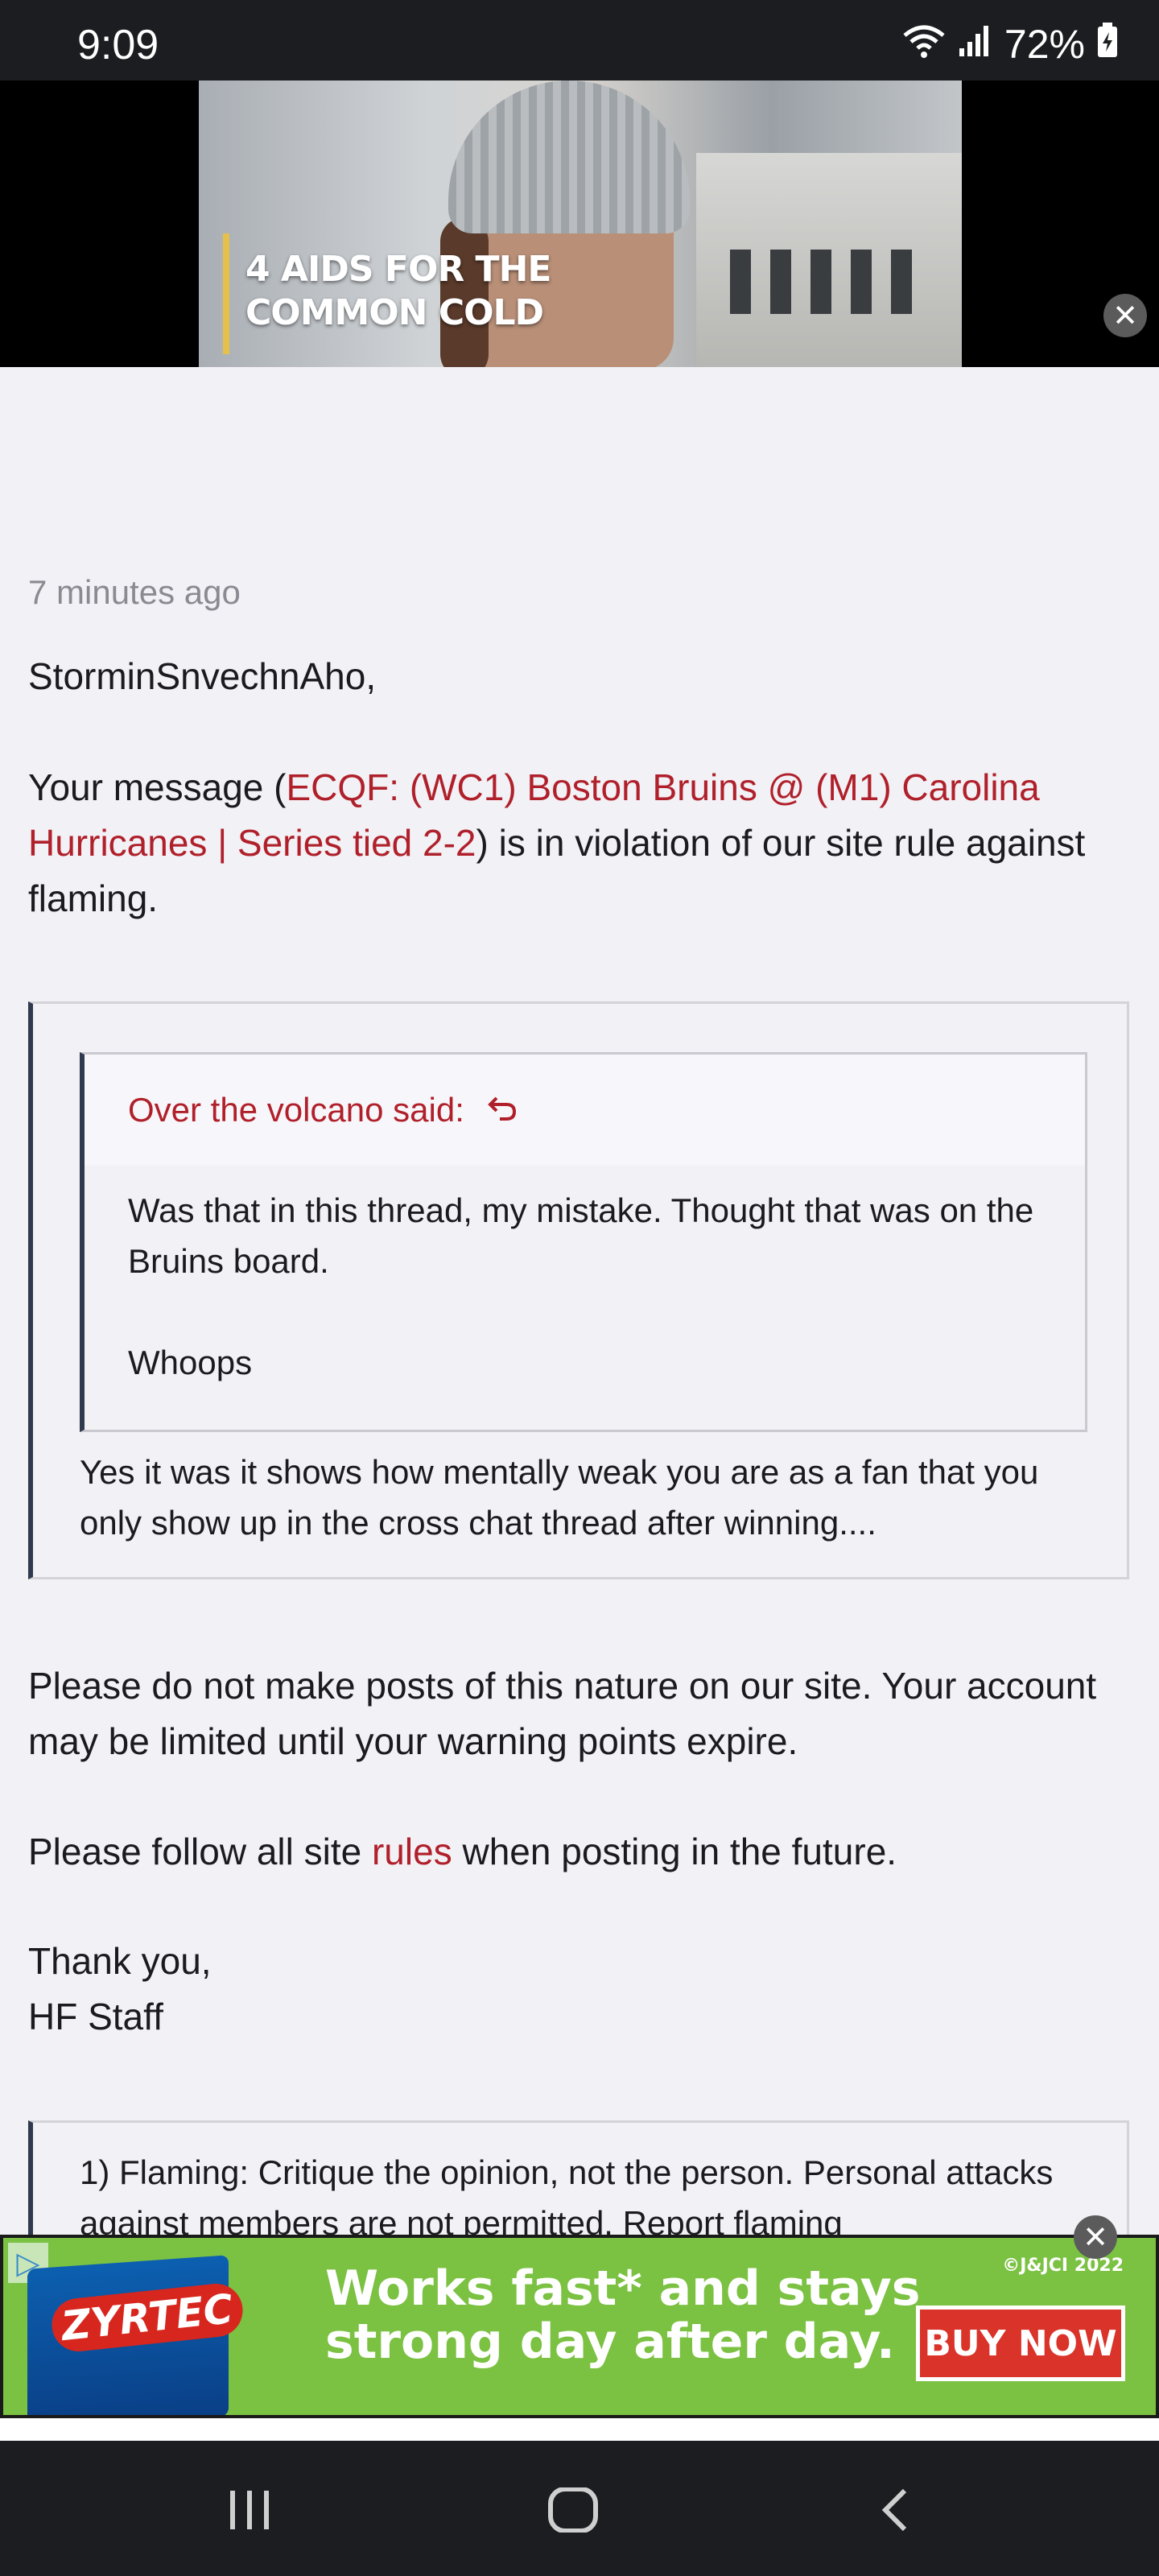  I want to click on navigation-bar, so click(579, 2508).